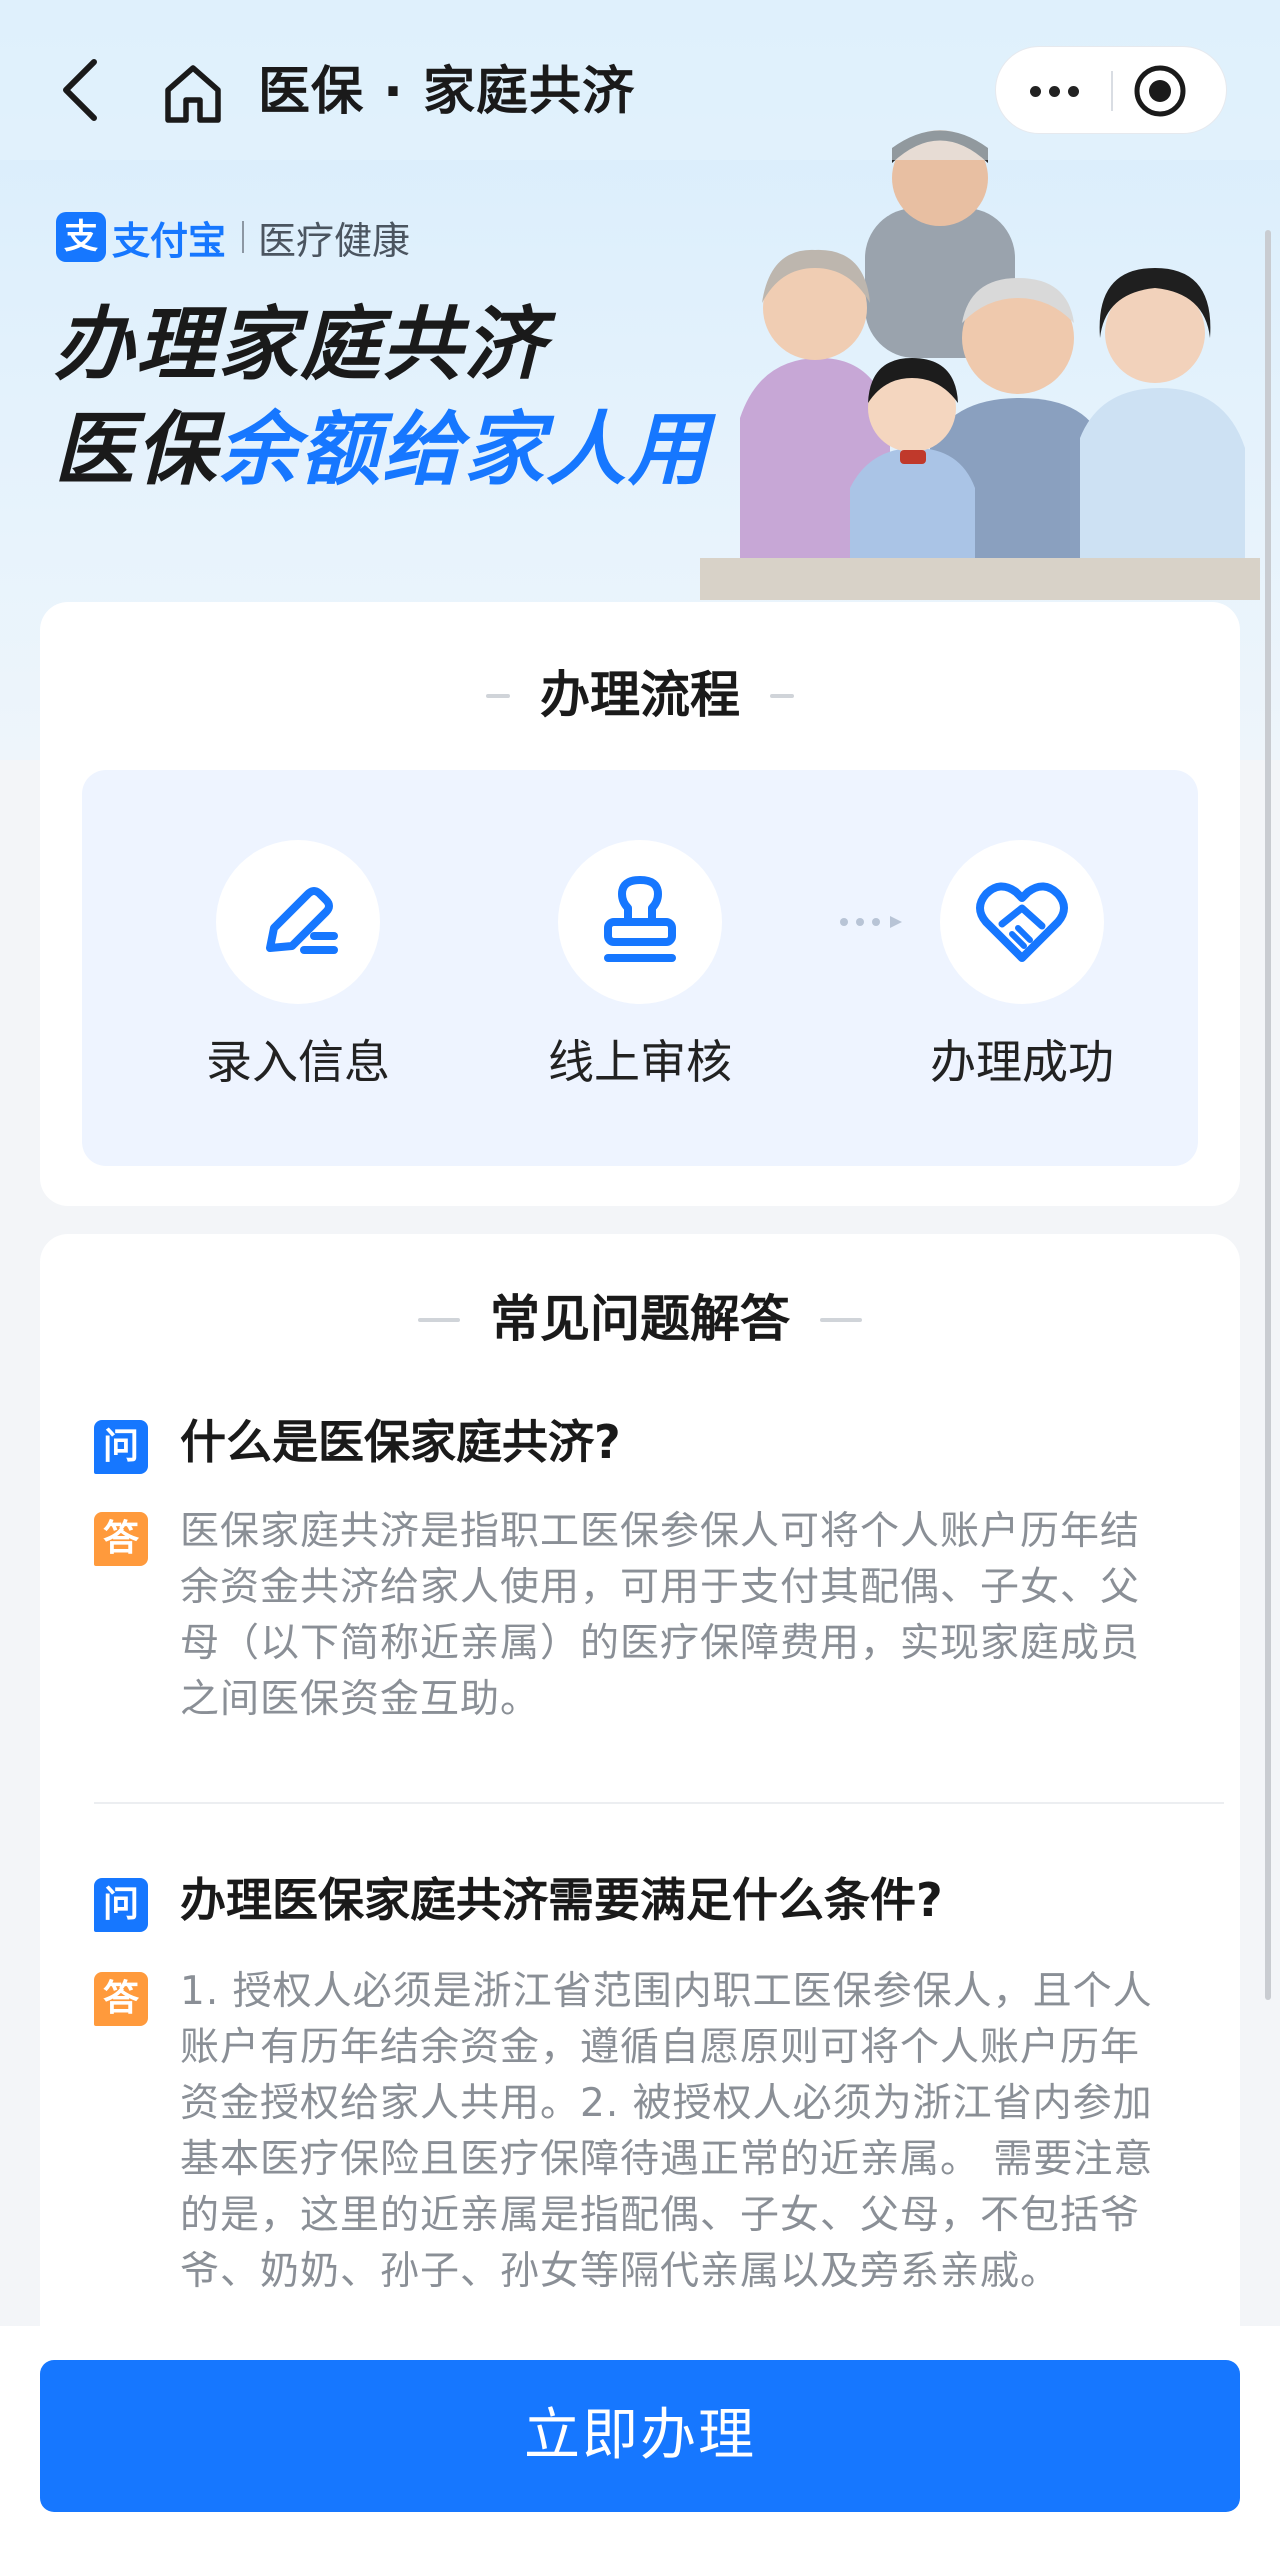 The width and height of the screenshot is (1280, 2570). What do you see at coordinates (640, 695) in the screenshot?
I see `process-title: 办理流程` at bounding box center [640, 695].